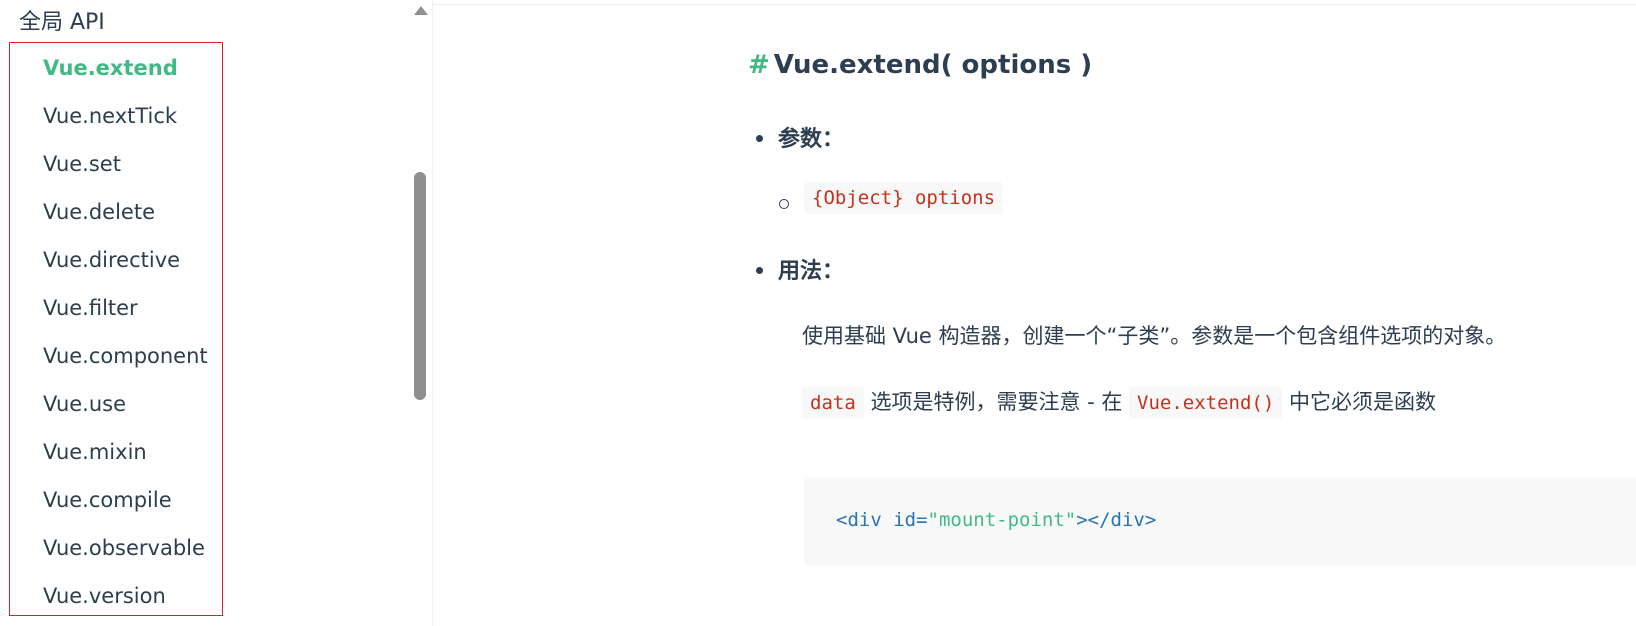  I want to click on data-option-note: data 选项是特例，需要注意 - 在 Vue.extend() 中它必须是函数, so click(1119, 402).